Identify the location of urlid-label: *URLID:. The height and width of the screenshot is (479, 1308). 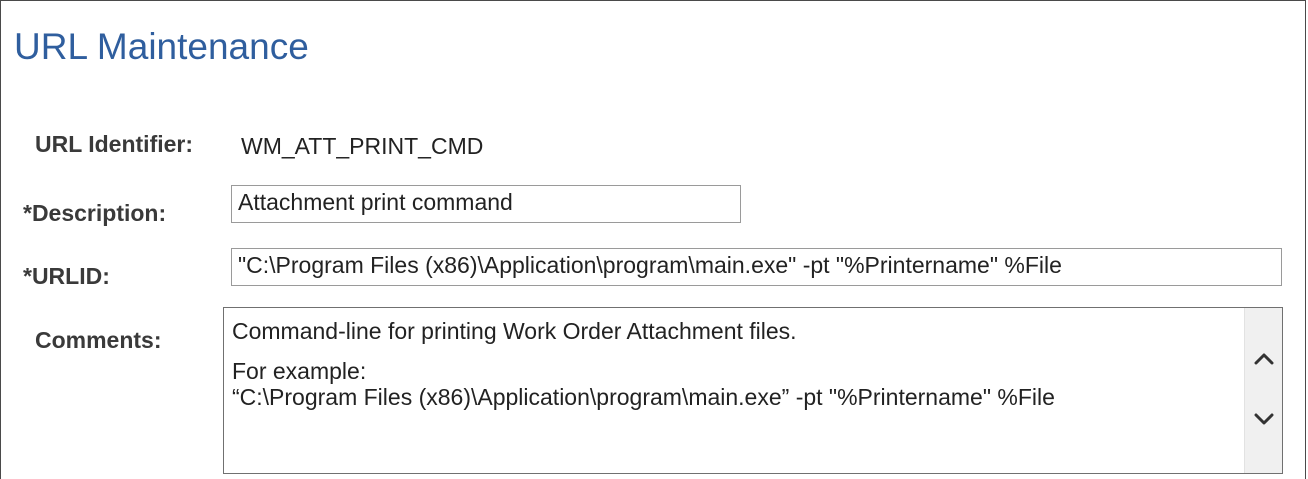
(66, 276).